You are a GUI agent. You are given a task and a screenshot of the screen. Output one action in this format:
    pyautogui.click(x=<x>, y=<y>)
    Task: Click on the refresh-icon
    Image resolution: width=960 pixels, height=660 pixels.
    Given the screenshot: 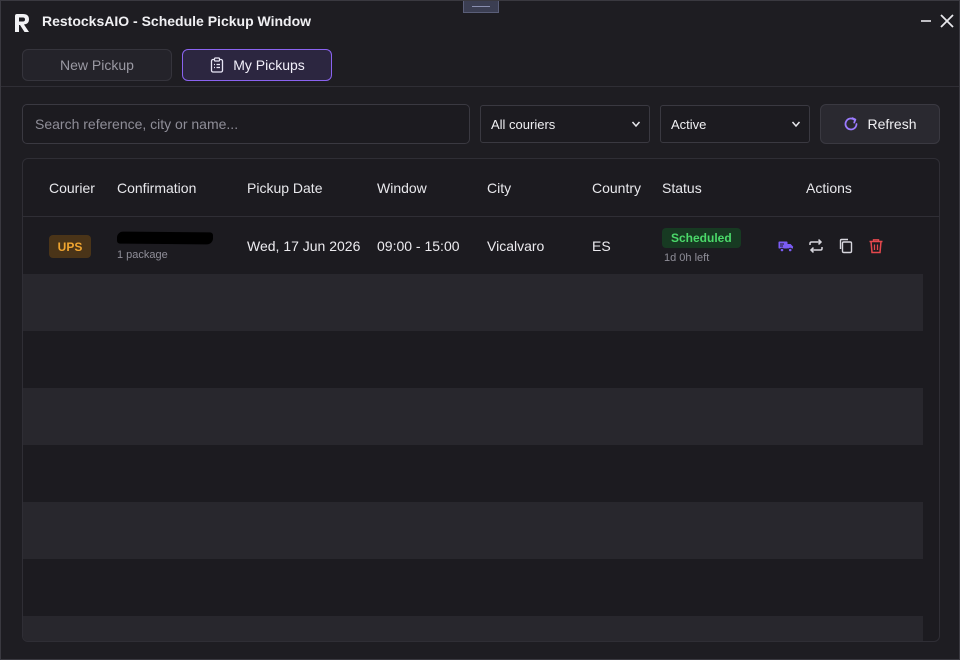 What is the action you would take?
    pyautogui.click(x=851, y=124)
    